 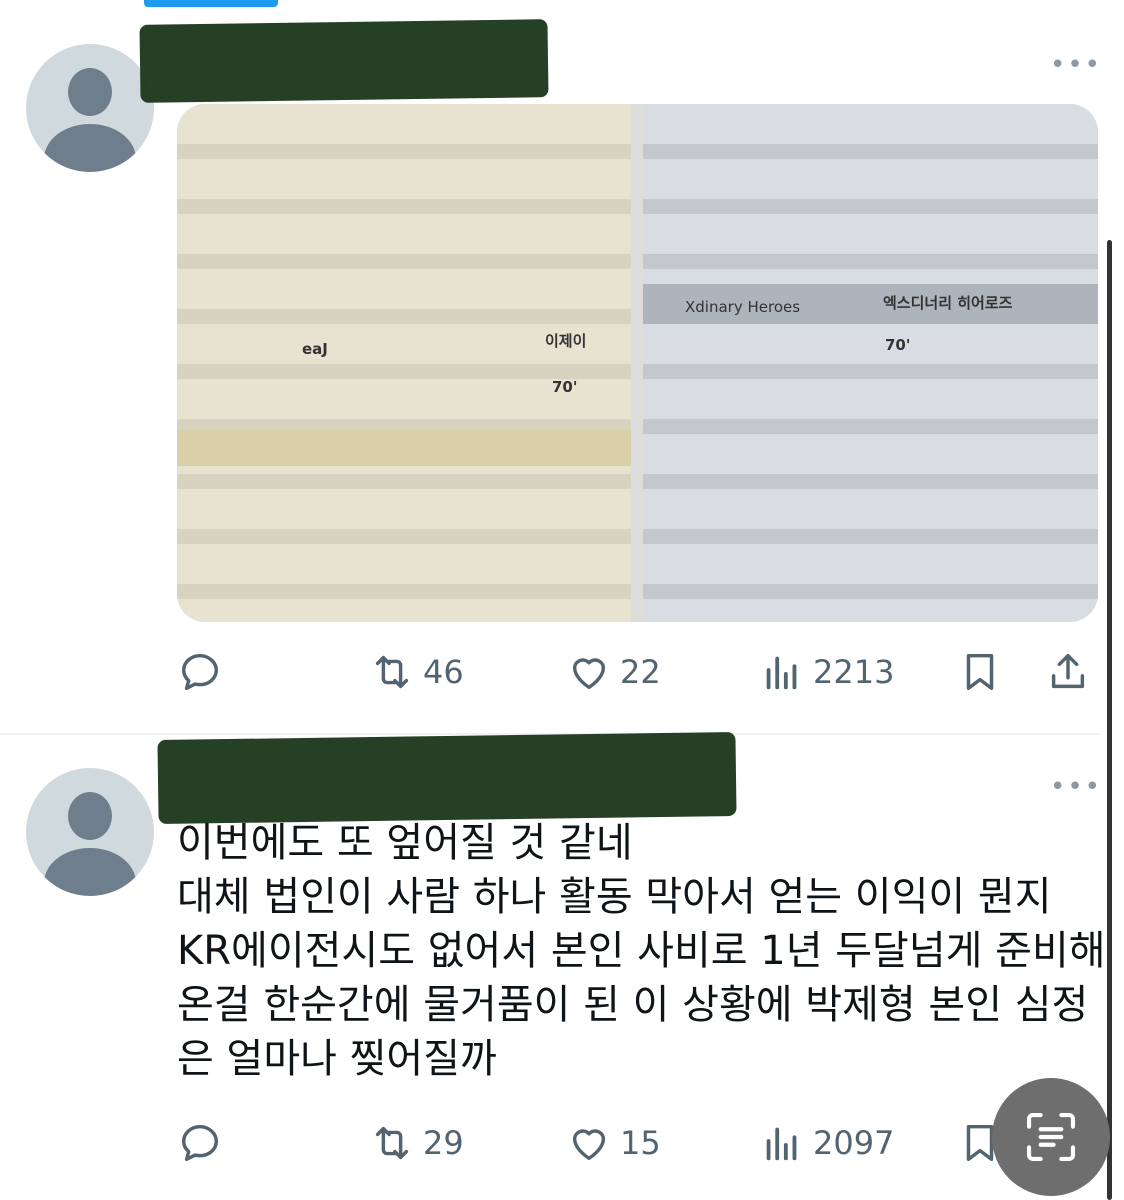 What do you see at coordinates (443, 1143) in the screenshot?
I see `retweet-count: 29` at bounding box center [443, 1143].